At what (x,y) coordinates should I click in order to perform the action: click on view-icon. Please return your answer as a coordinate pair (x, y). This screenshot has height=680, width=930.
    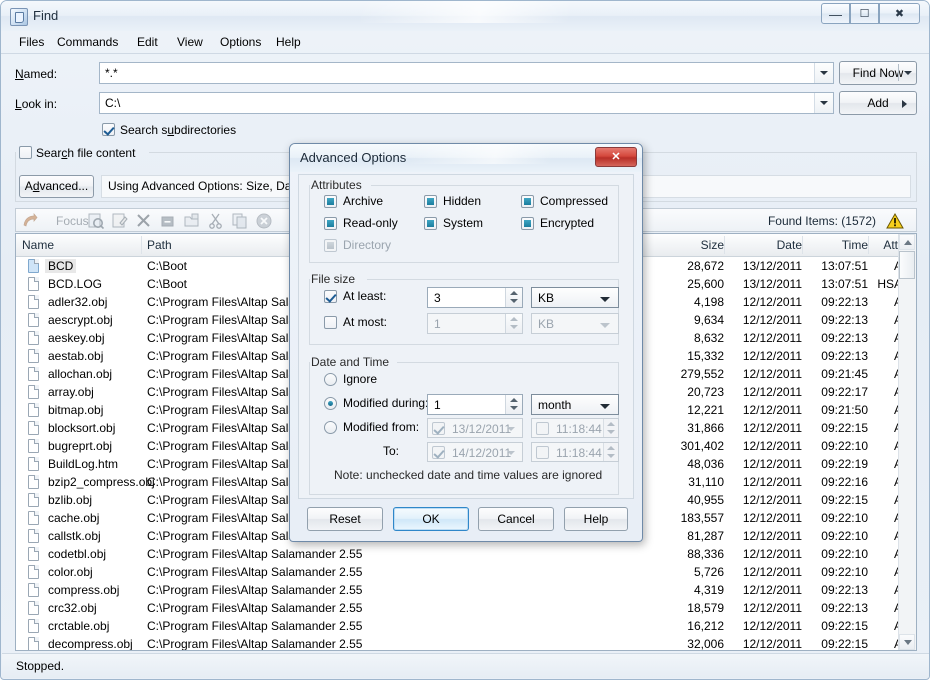
    Looking at the image, I should click on (96, 221).